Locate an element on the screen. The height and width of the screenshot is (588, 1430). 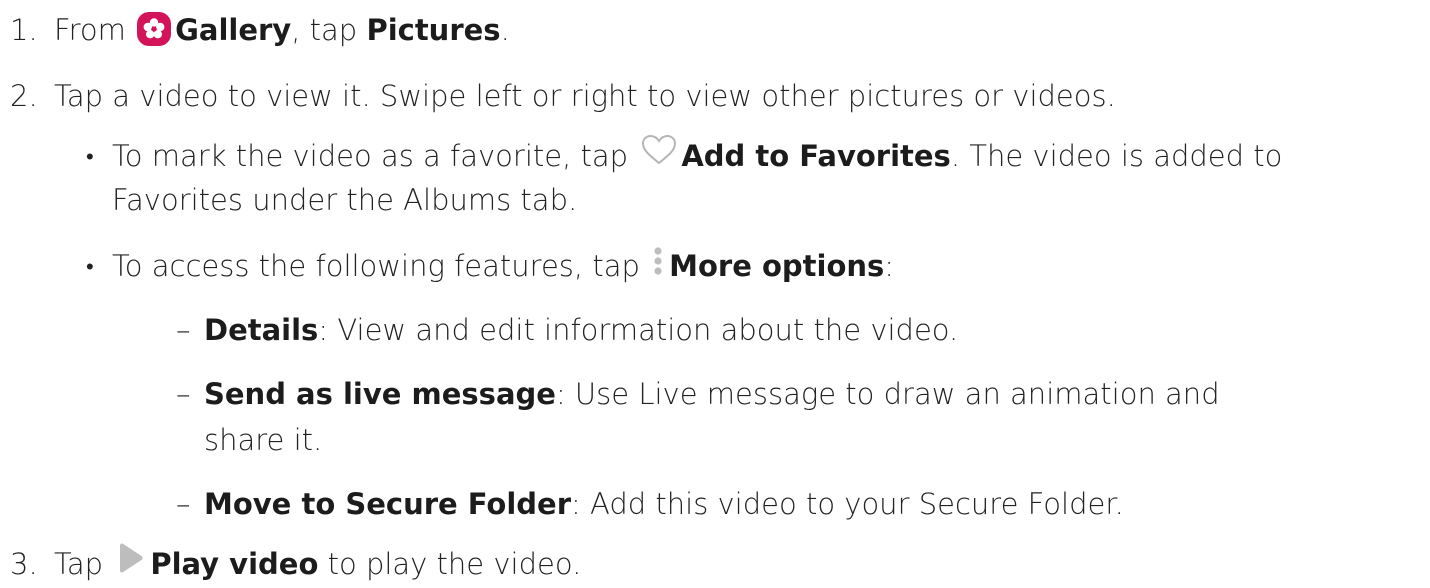
more-options-label: More options is located at coordinates (777, 266).